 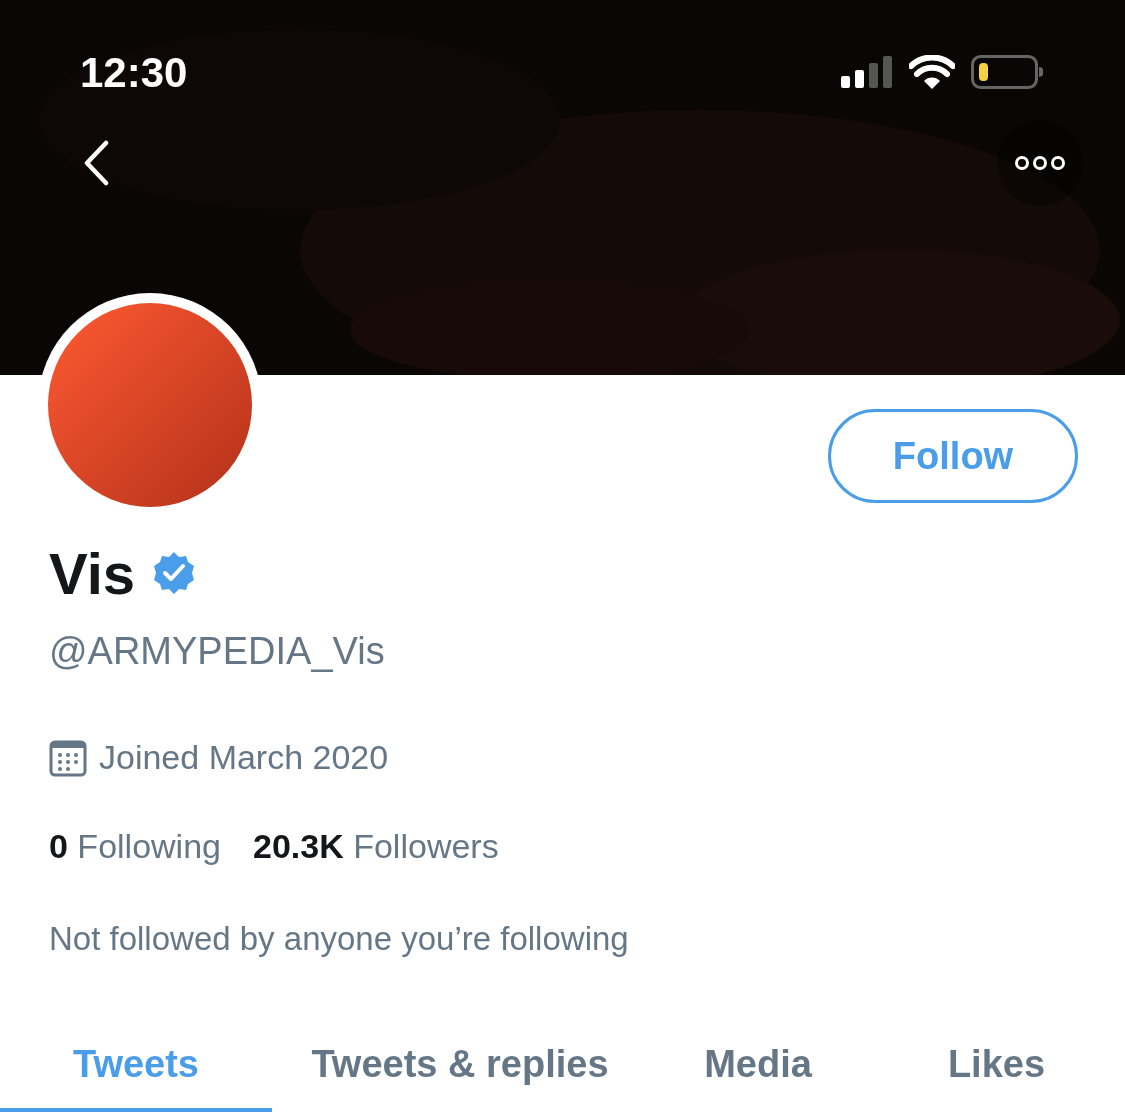 I want to click on joined-date: Joined March 2020, so click(x=244, y=757).